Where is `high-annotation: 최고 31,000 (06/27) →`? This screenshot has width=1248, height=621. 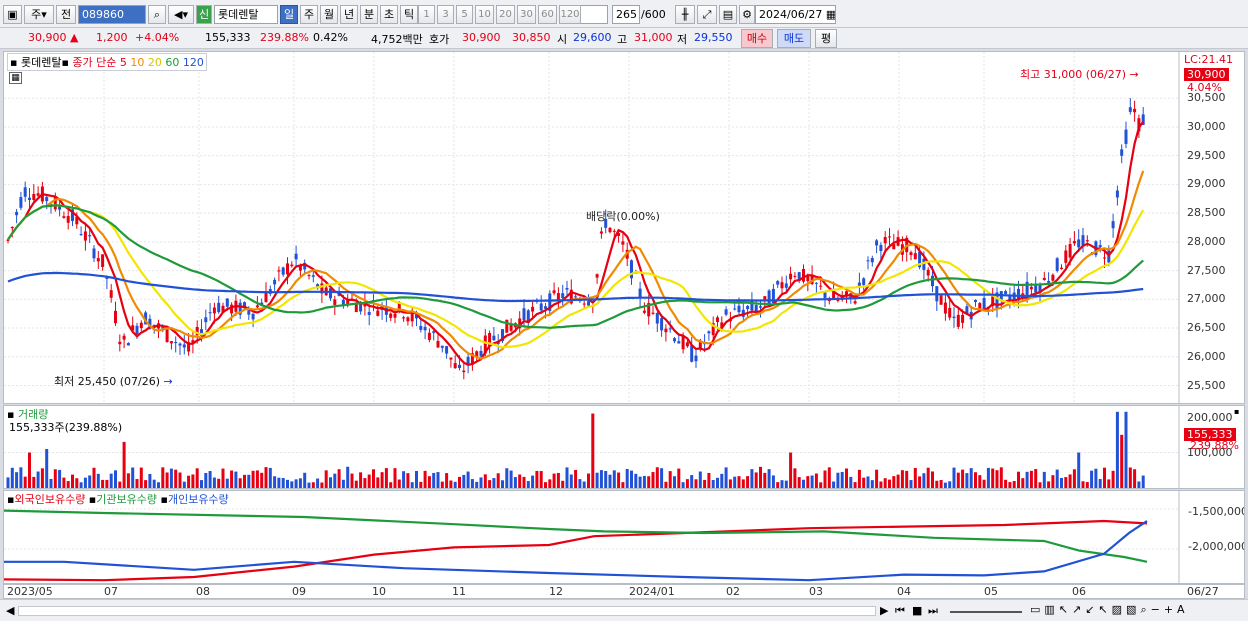 high-annotation: 최고 31,000 (06/27) → is located at coordinates (1079, 74).